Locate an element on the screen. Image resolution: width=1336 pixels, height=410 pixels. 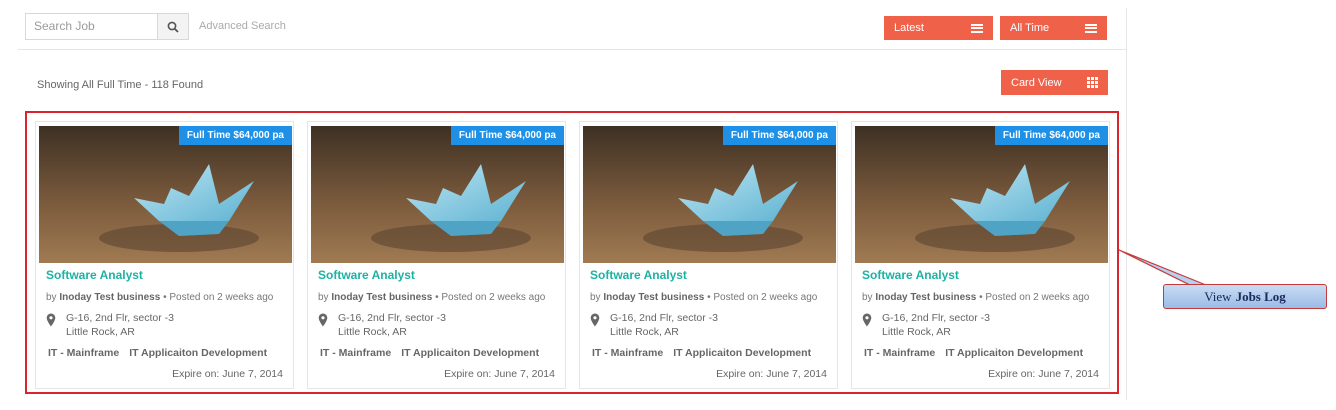
callout-emphasis: Jobs Log is located at coordinates (1260, 296).